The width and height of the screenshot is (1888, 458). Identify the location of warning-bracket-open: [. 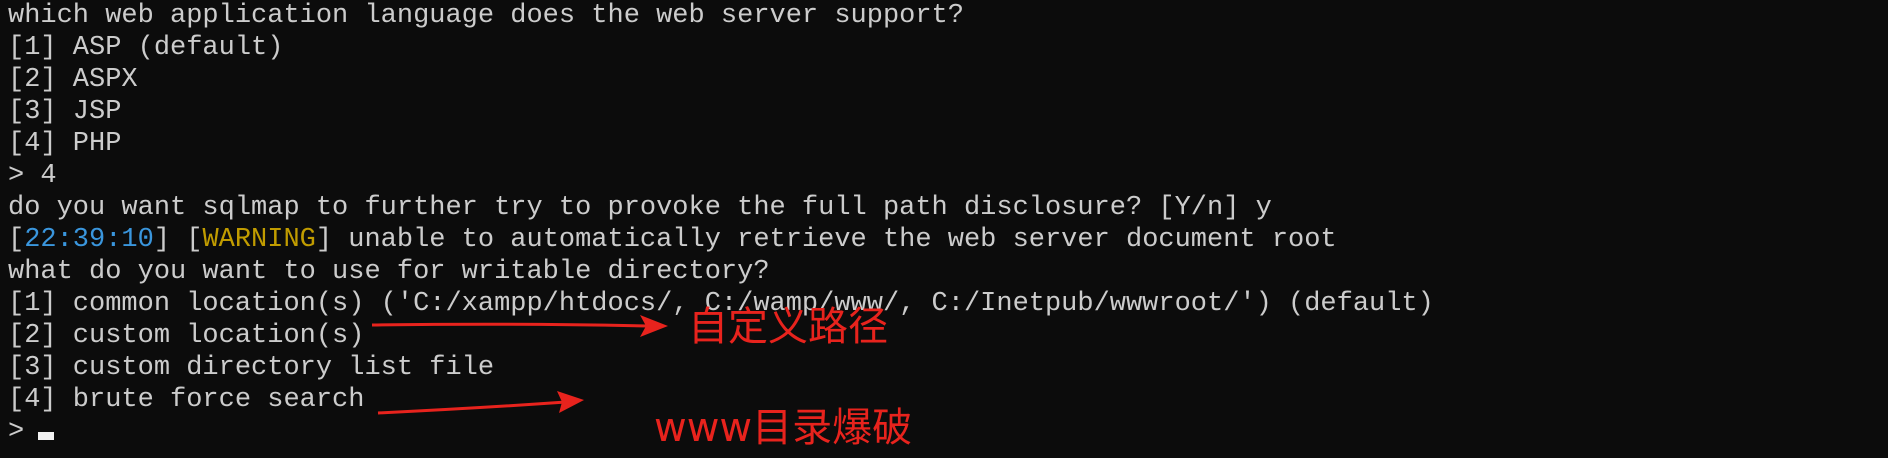
(16, 240).